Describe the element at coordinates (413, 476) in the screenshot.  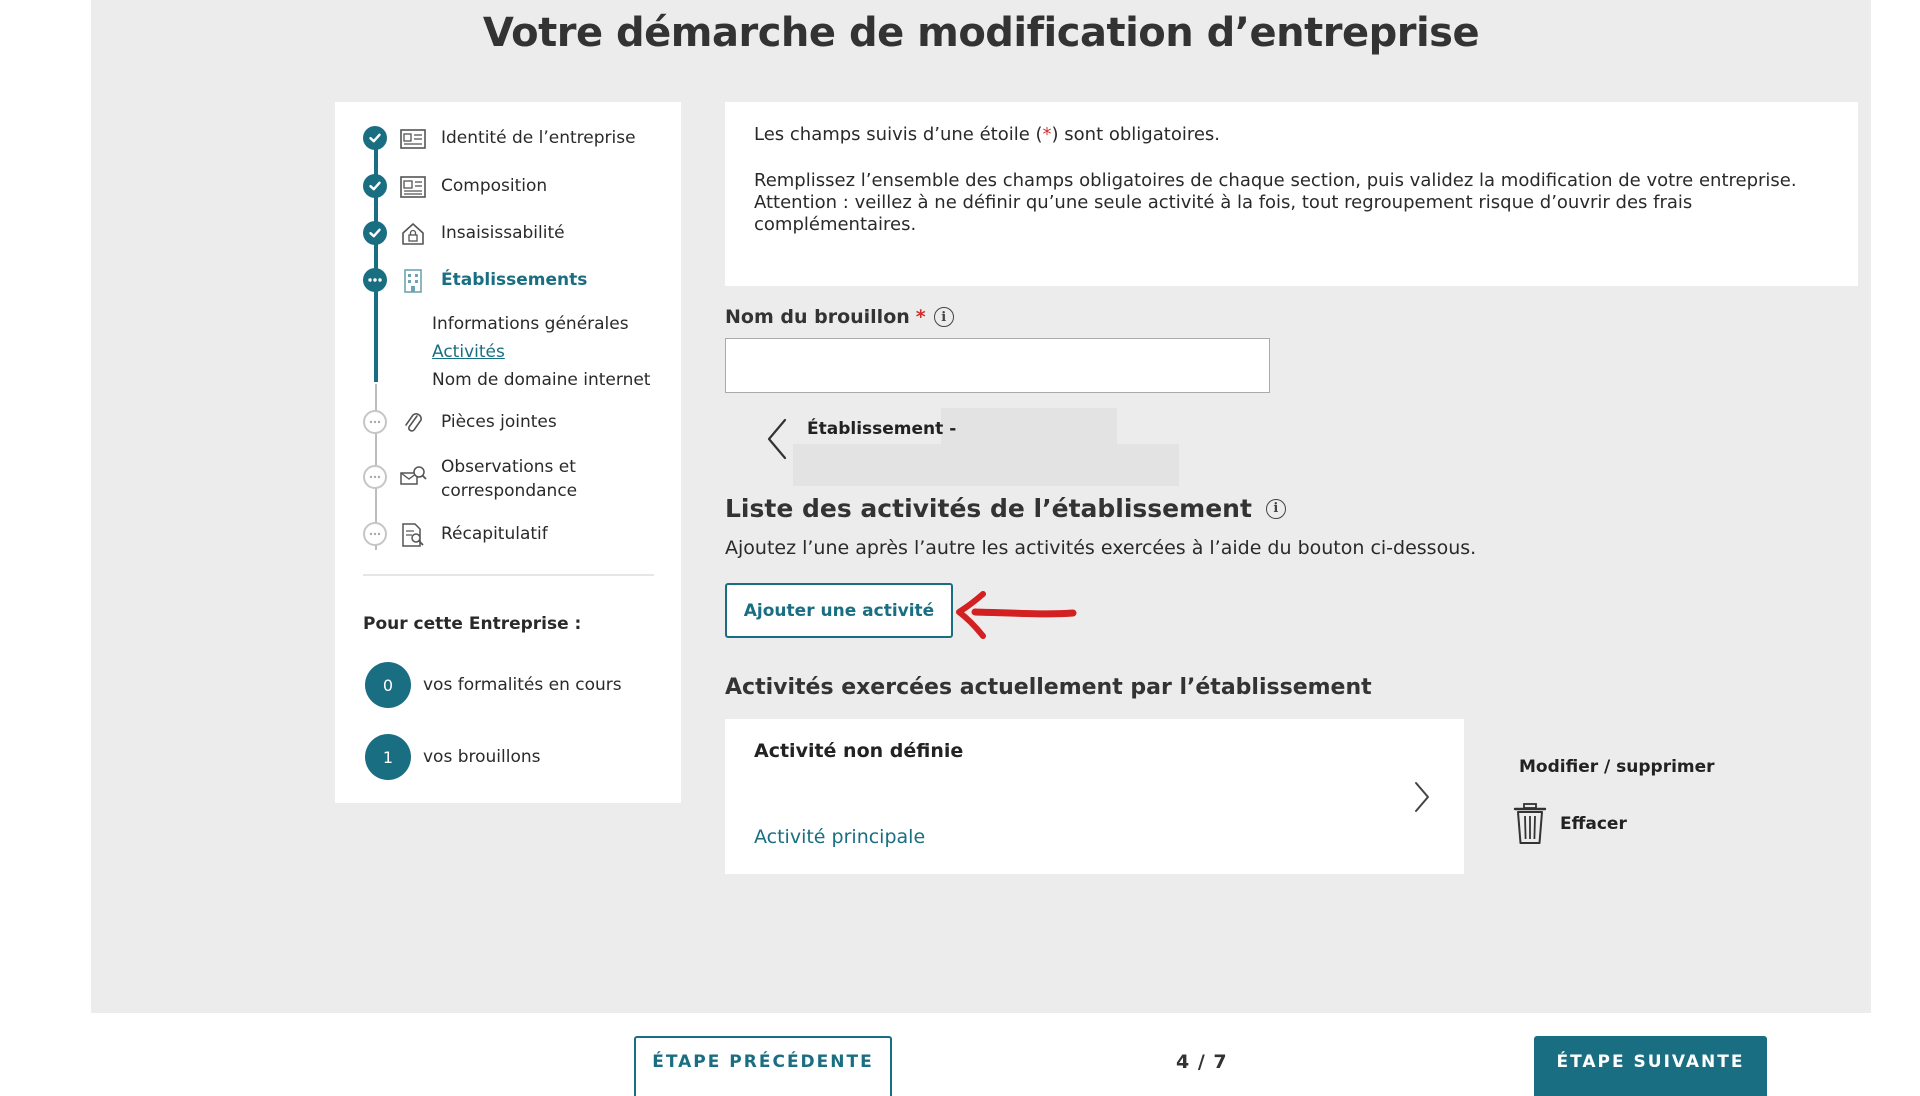
I see `envelope-search-icon` at that location.